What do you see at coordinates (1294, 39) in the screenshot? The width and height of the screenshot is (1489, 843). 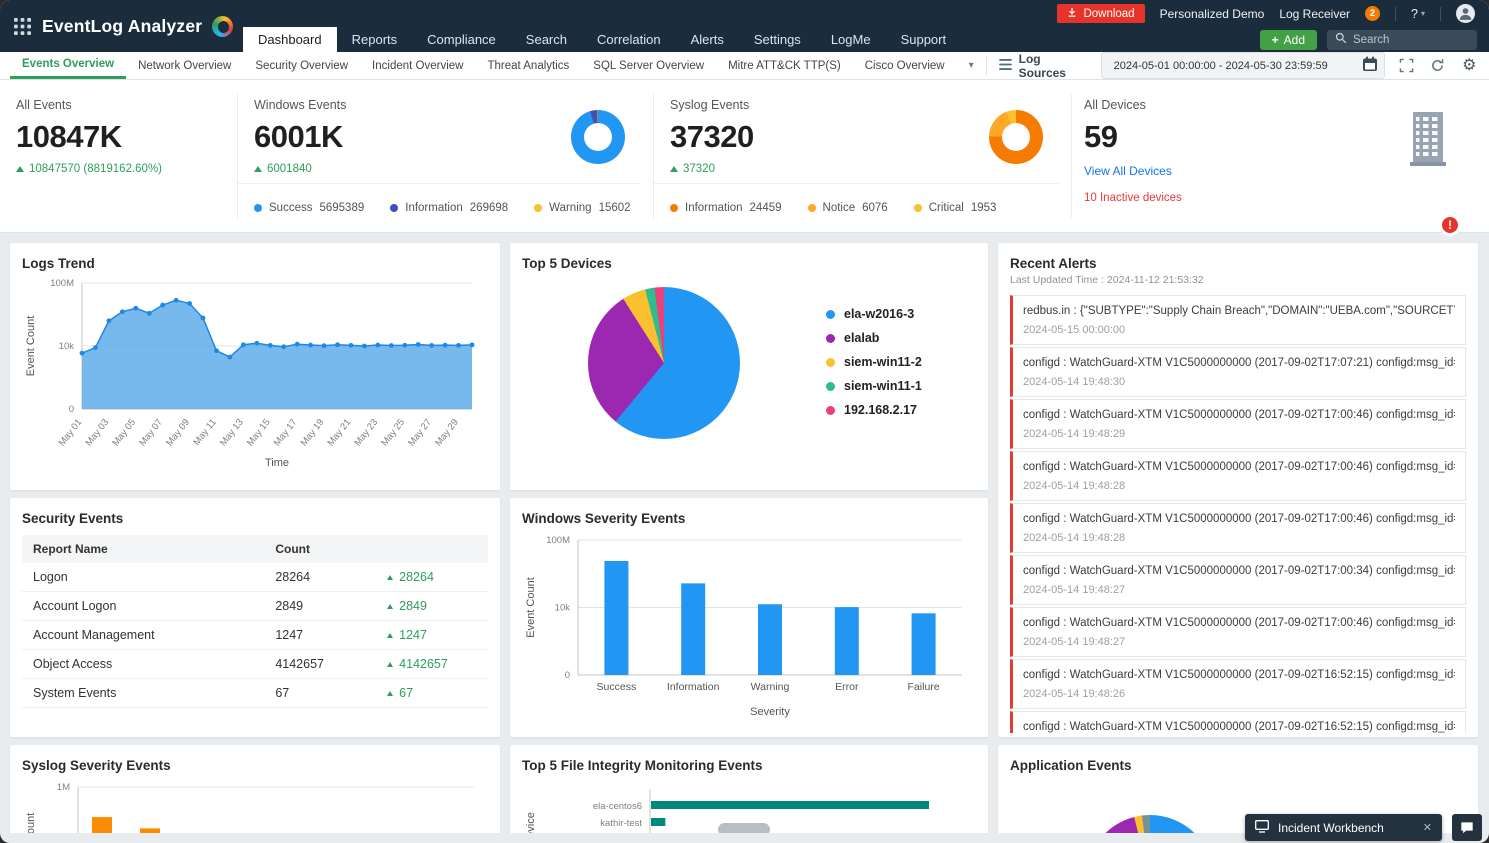 I see `add-label: Add` at bounding box center [1294, 39].